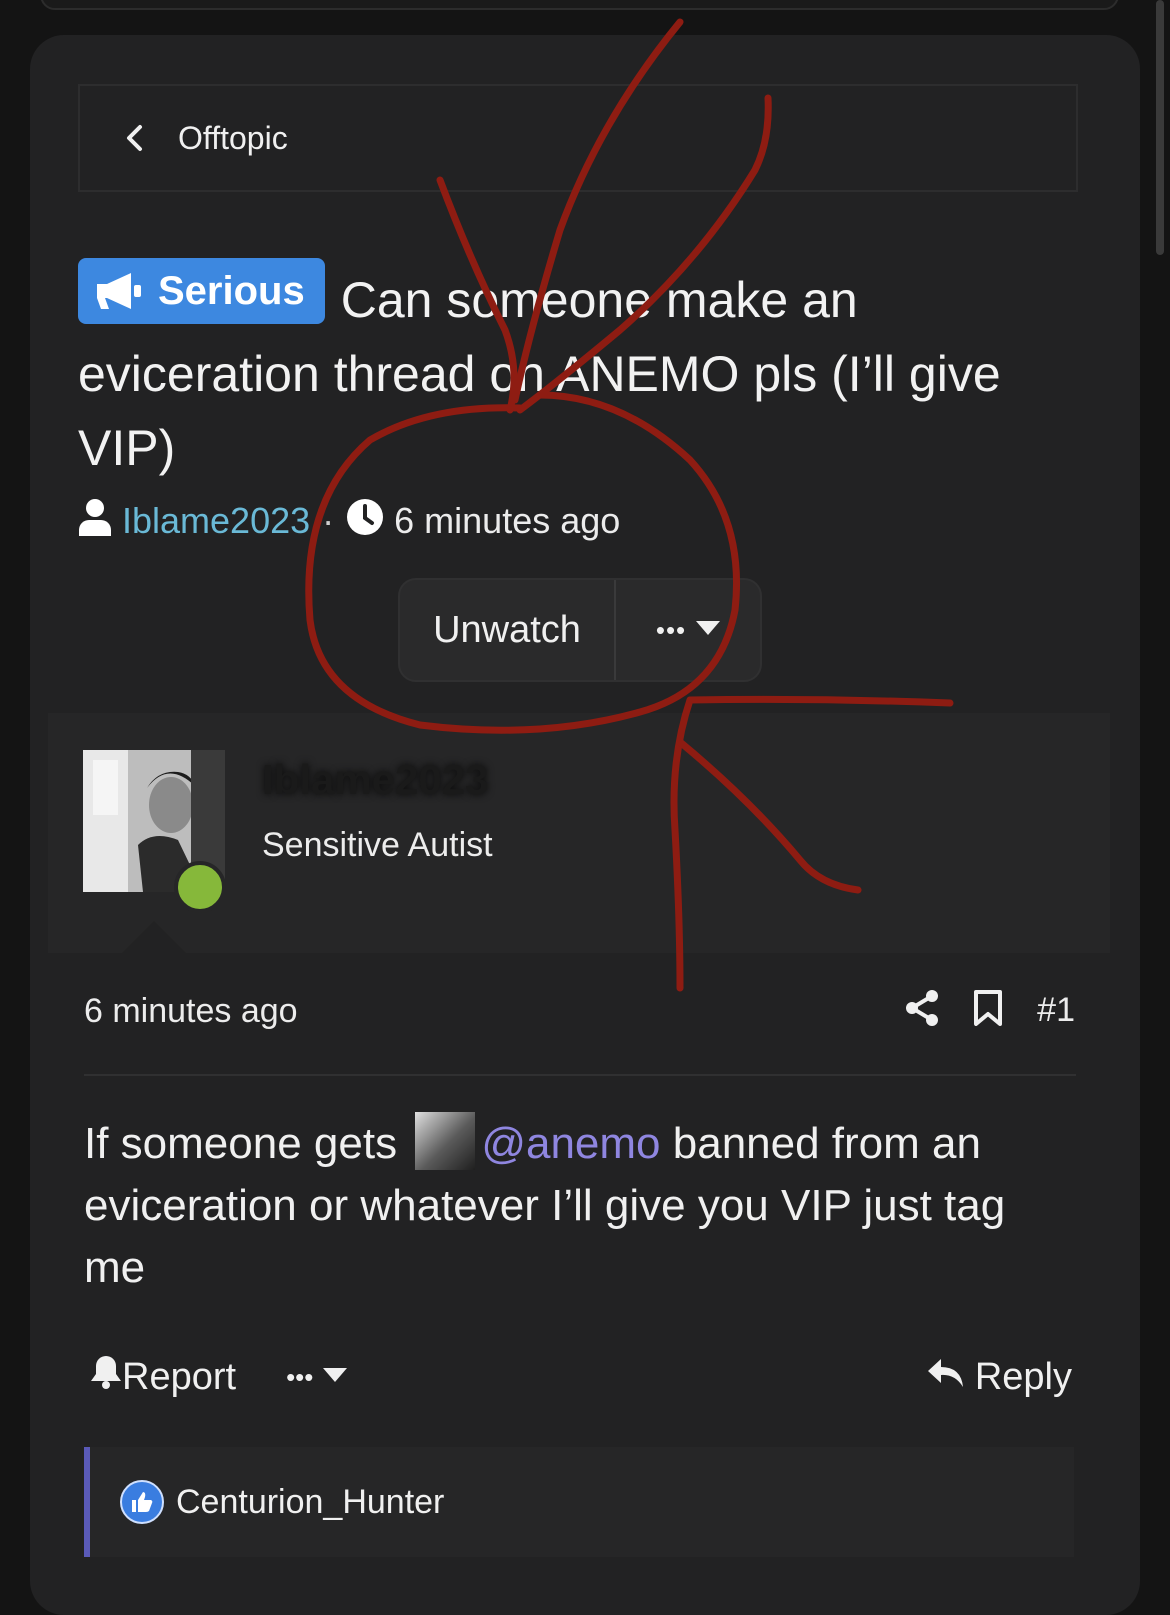 The height and width of the screenshot is (1615, 1170). I want to click on mention-avatar, so click(445, 1141).